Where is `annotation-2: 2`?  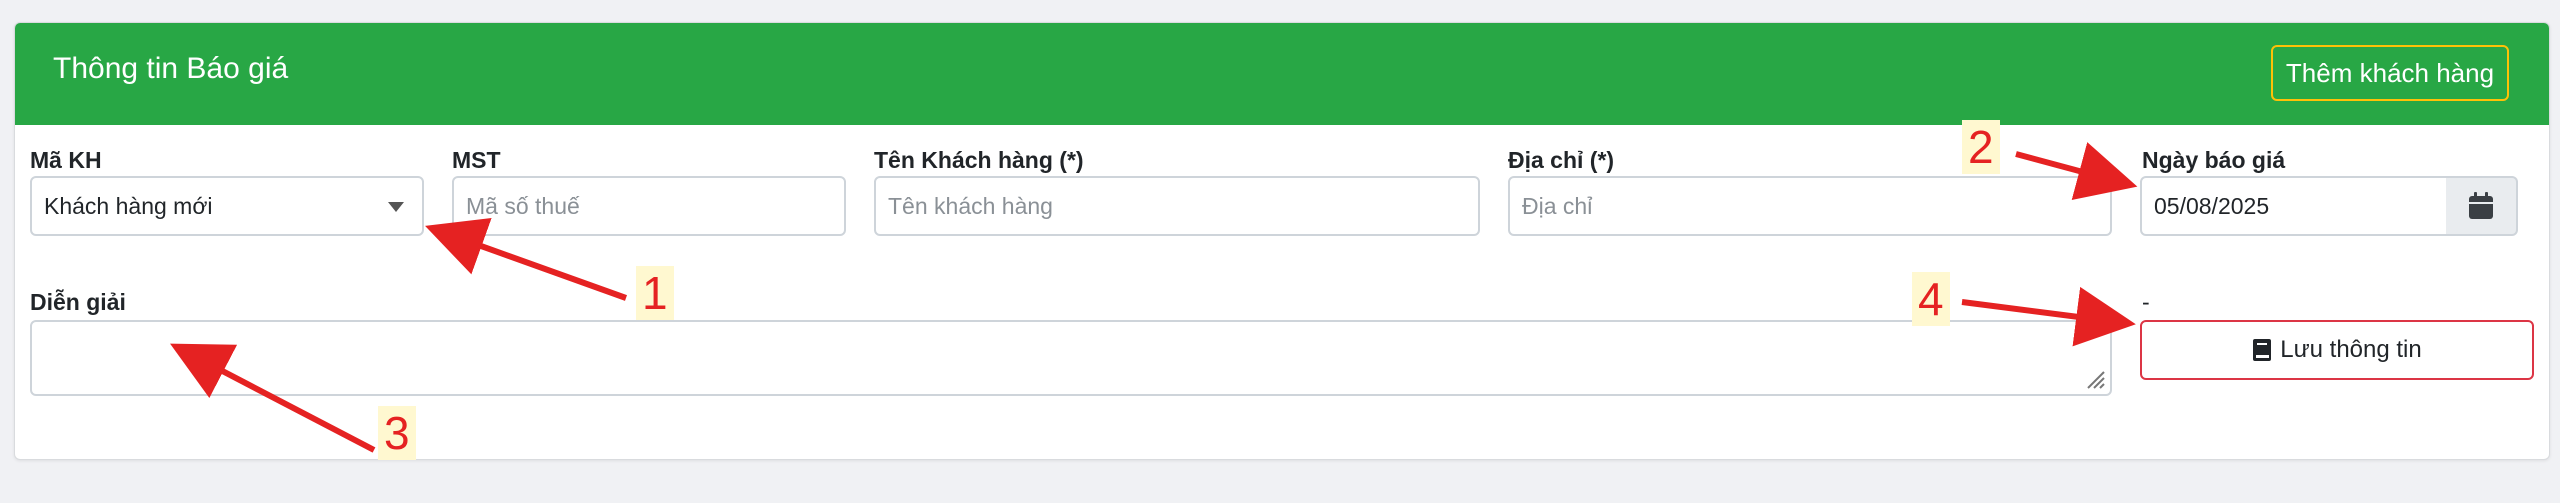
annotation-2: 2 is located at coordinates (1981, 147).